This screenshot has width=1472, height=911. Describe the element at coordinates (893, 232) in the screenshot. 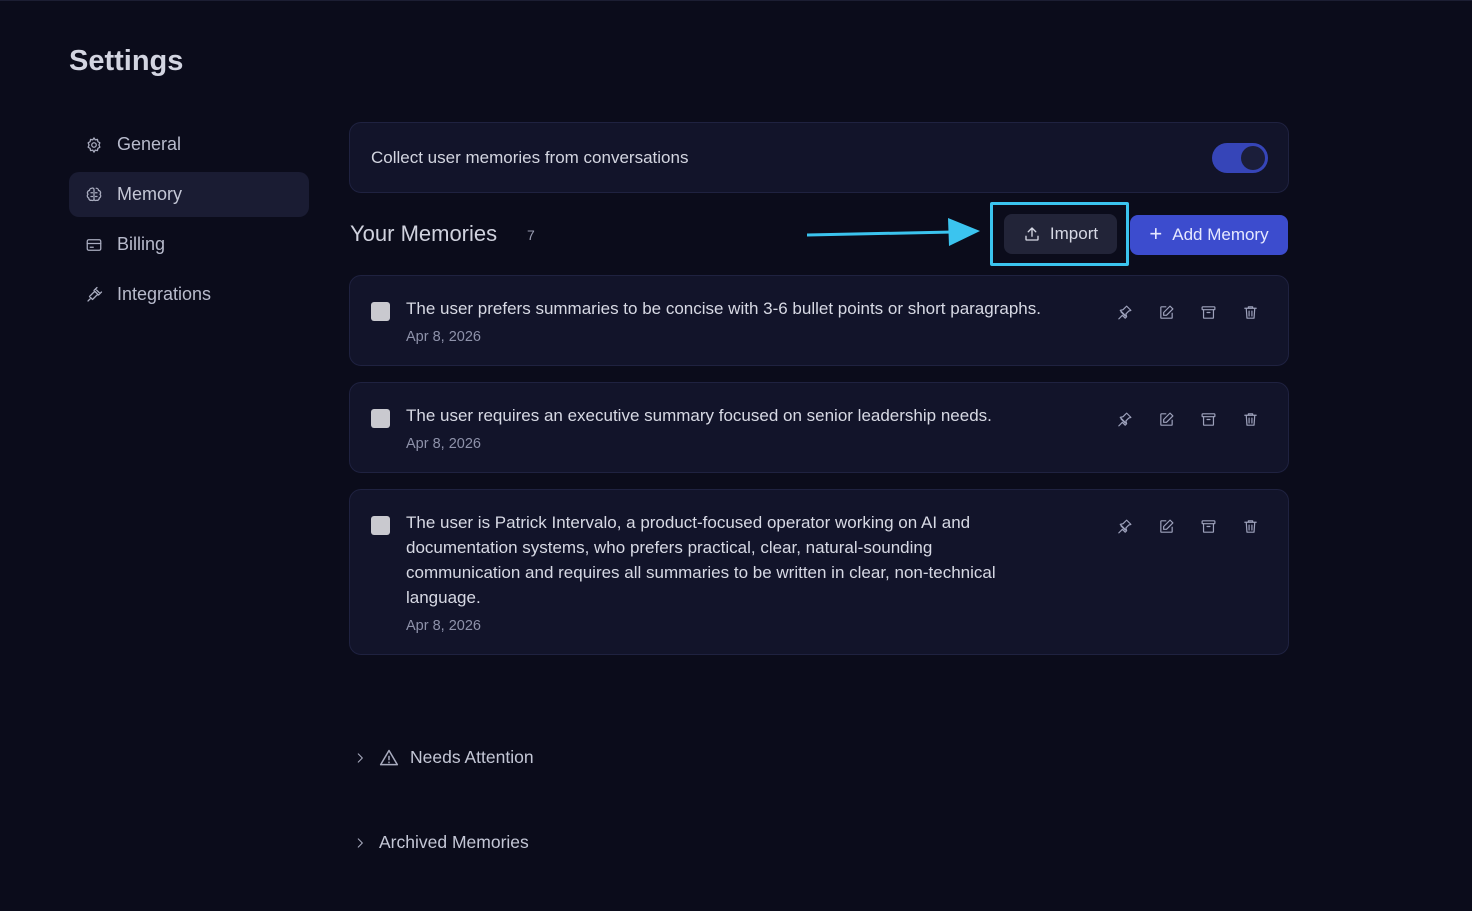

I see `annotation-arrow-icon` at that location.